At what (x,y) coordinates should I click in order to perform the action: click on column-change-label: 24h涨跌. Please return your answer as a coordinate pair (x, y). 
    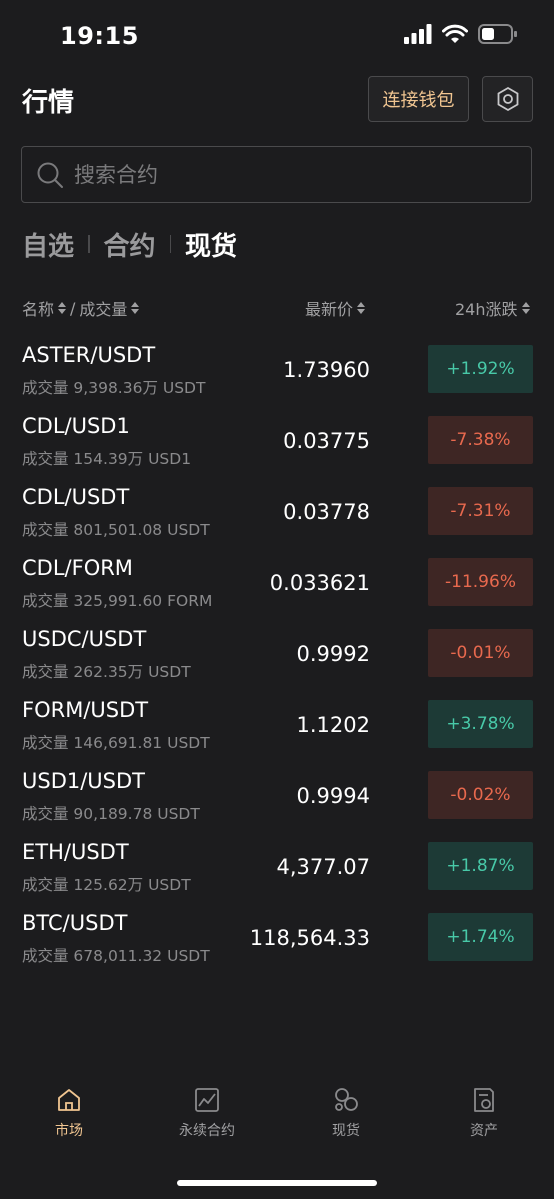
    Looking at the image, I should click on (486, 309).